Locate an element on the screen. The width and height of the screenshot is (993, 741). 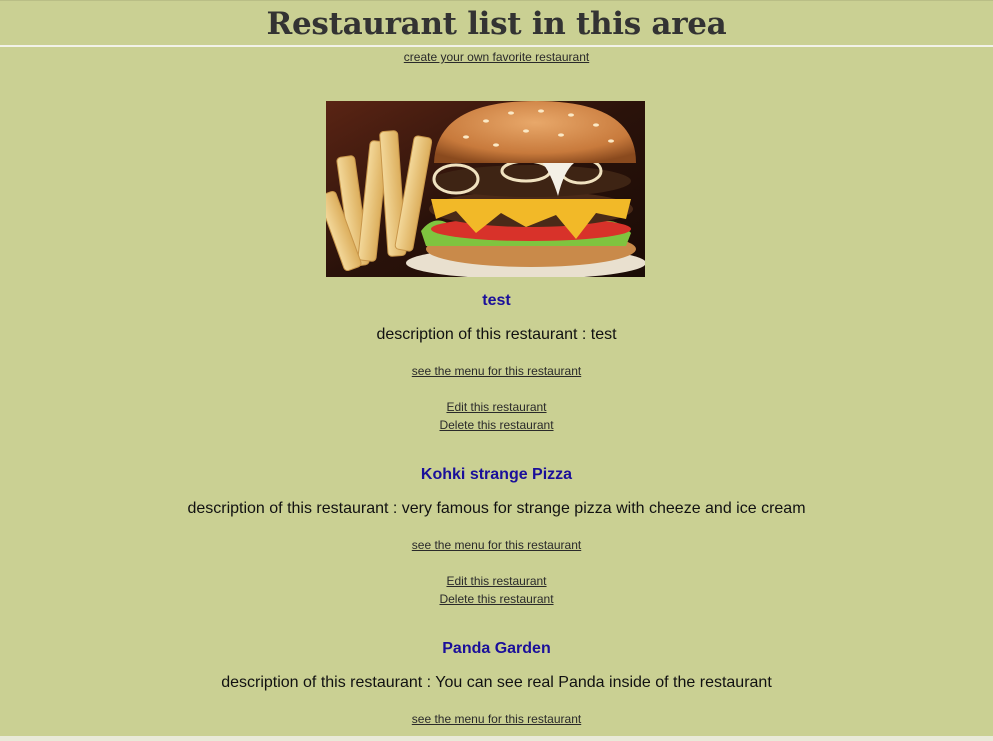
create-restaurant-link: create your own favorite restaurant is located at coordinates (496, 57).